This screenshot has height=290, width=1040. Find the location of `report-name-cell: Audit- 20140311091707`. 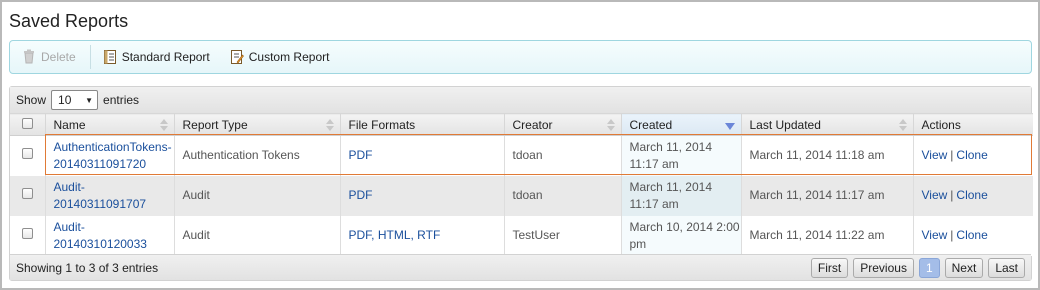

report-name-cell: Audit- 20140311091707 is located at coordinates (110, 195).